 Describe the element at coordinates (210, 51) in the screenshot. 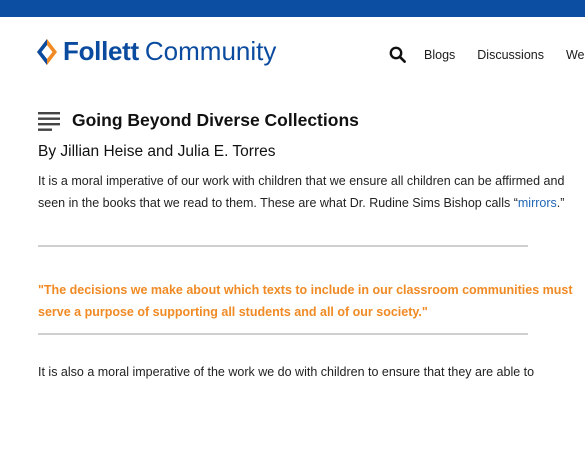

I see `logo-wordmark-community: Community` at that location.